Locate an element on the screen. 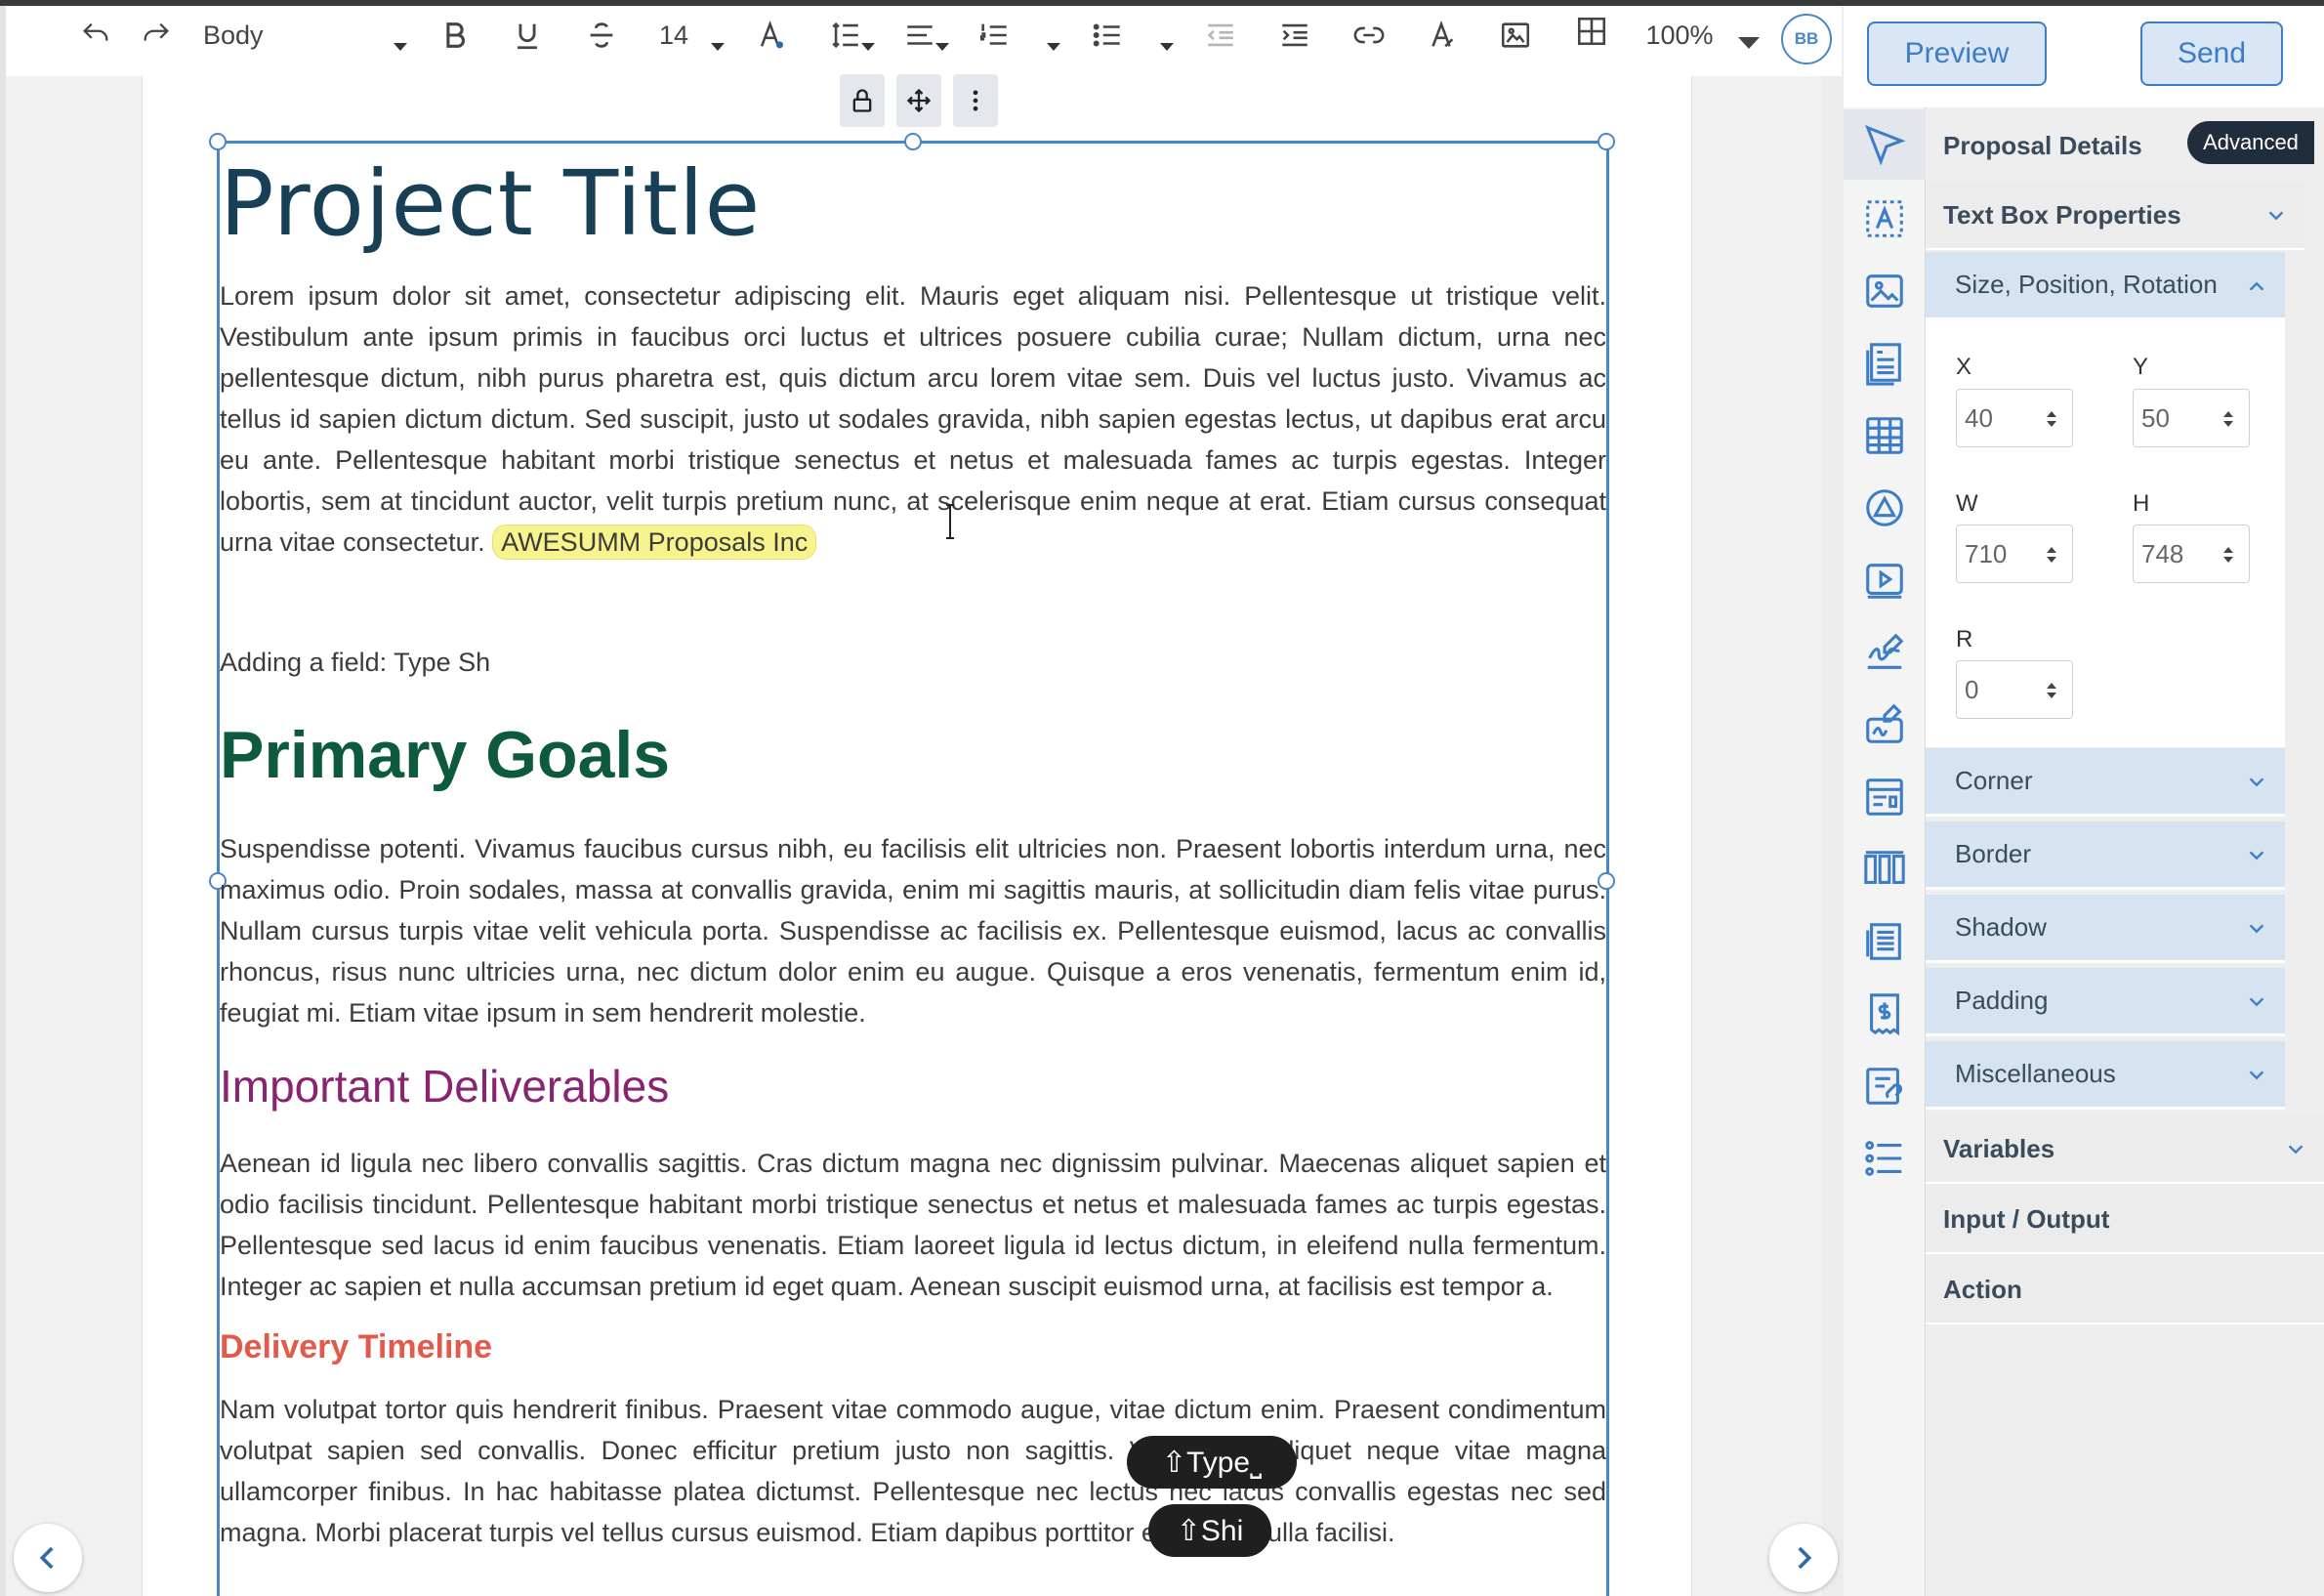  size-position-rotation-row: Size, Position, Rotation is located at coordinates (2106, 286).